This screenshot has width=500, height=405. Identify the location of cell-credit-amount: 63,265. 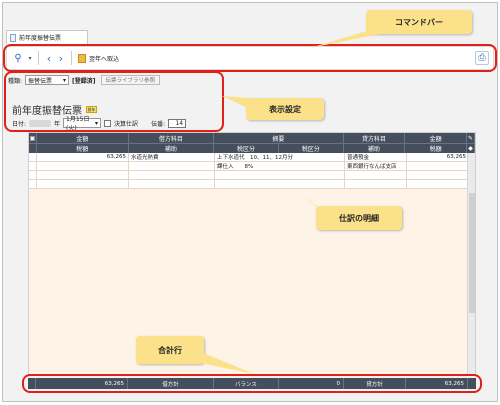
(438, 157).